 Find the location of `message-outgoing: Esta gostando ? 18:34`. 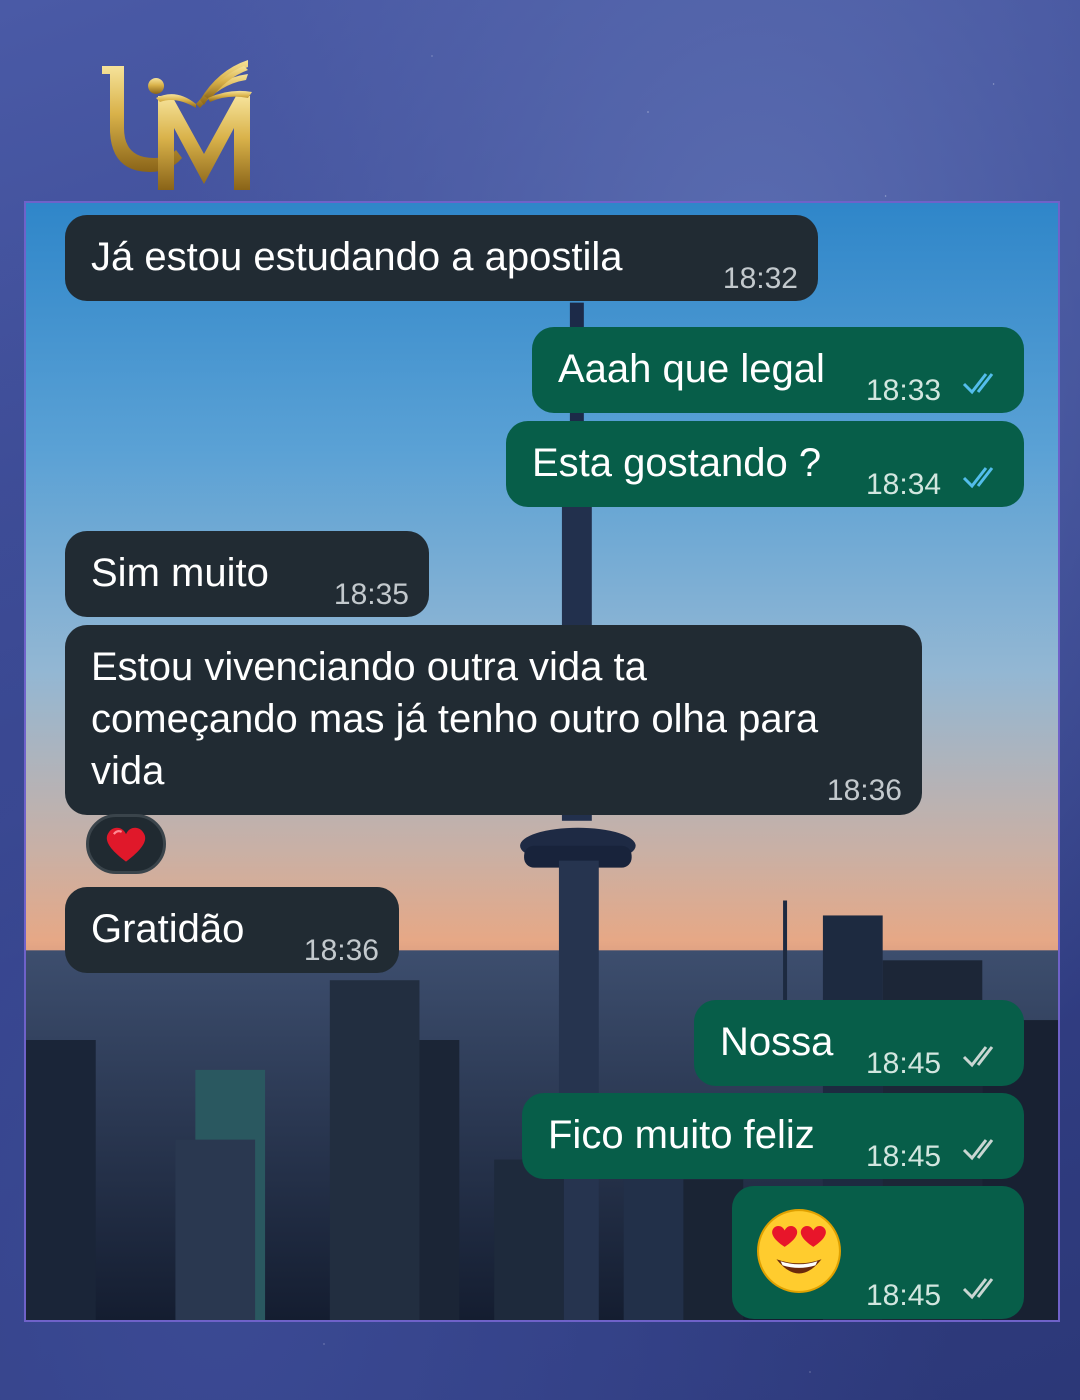

message-outgoing: Esta gostando ? 18:34 is located at coordinates (765, 464).